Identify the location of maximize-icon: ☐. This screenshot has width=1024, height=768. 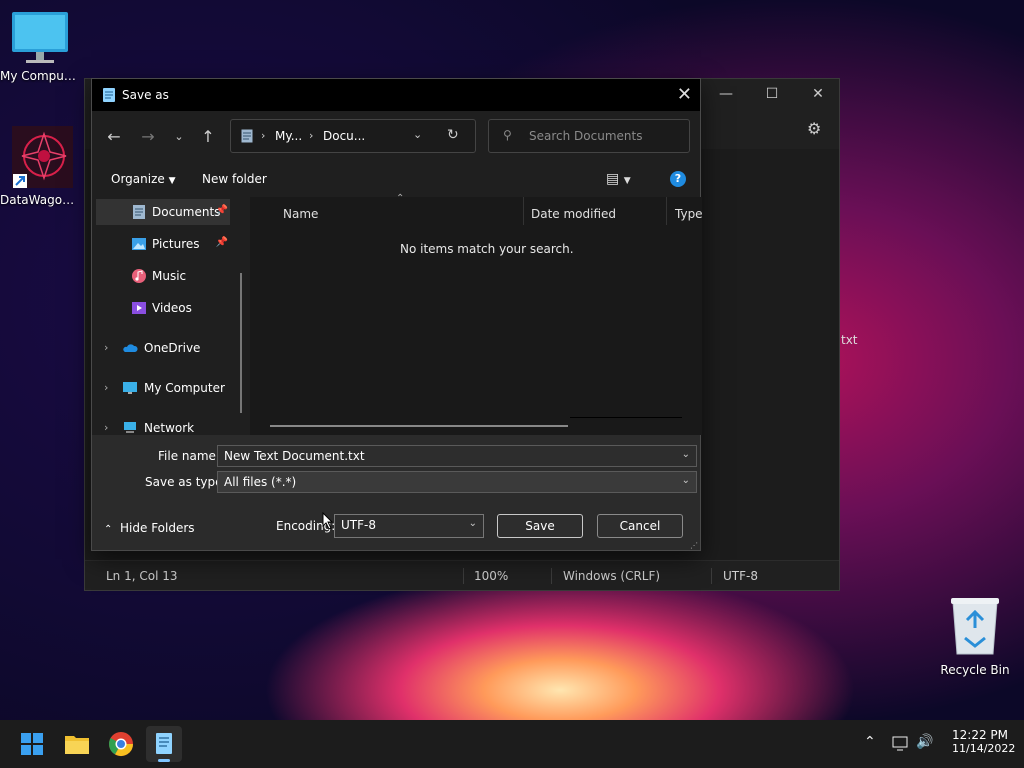
(772, 94).